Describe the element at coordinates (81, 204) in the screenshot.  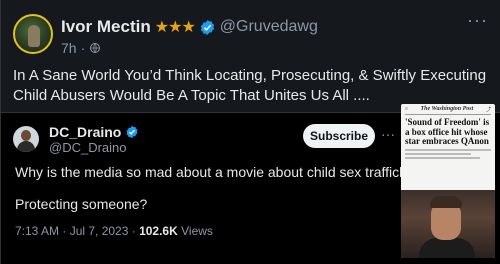
I see `quoted-text-line2: Protecting someone?` at that location.